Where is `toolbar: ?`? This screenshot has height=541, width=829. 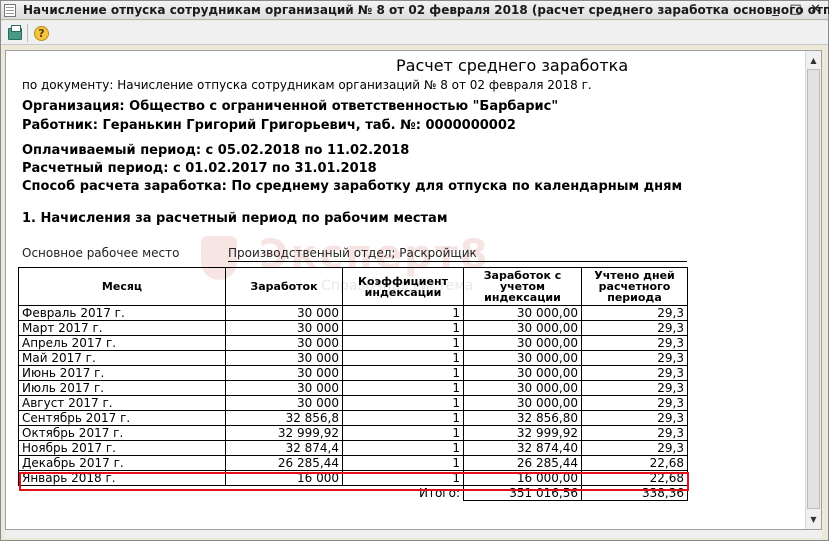
toolbar: ? is located at coordinates (414, 33).